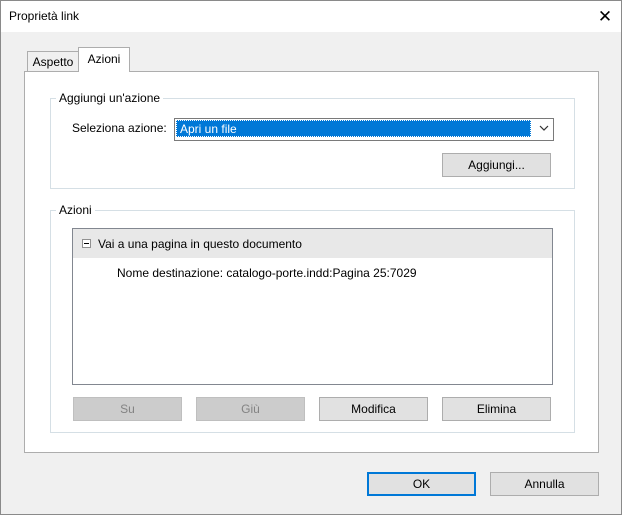  Describe the element at coordinates (373, 409) in the screenshot. I see `edit-action-button: Modifica` at that location.